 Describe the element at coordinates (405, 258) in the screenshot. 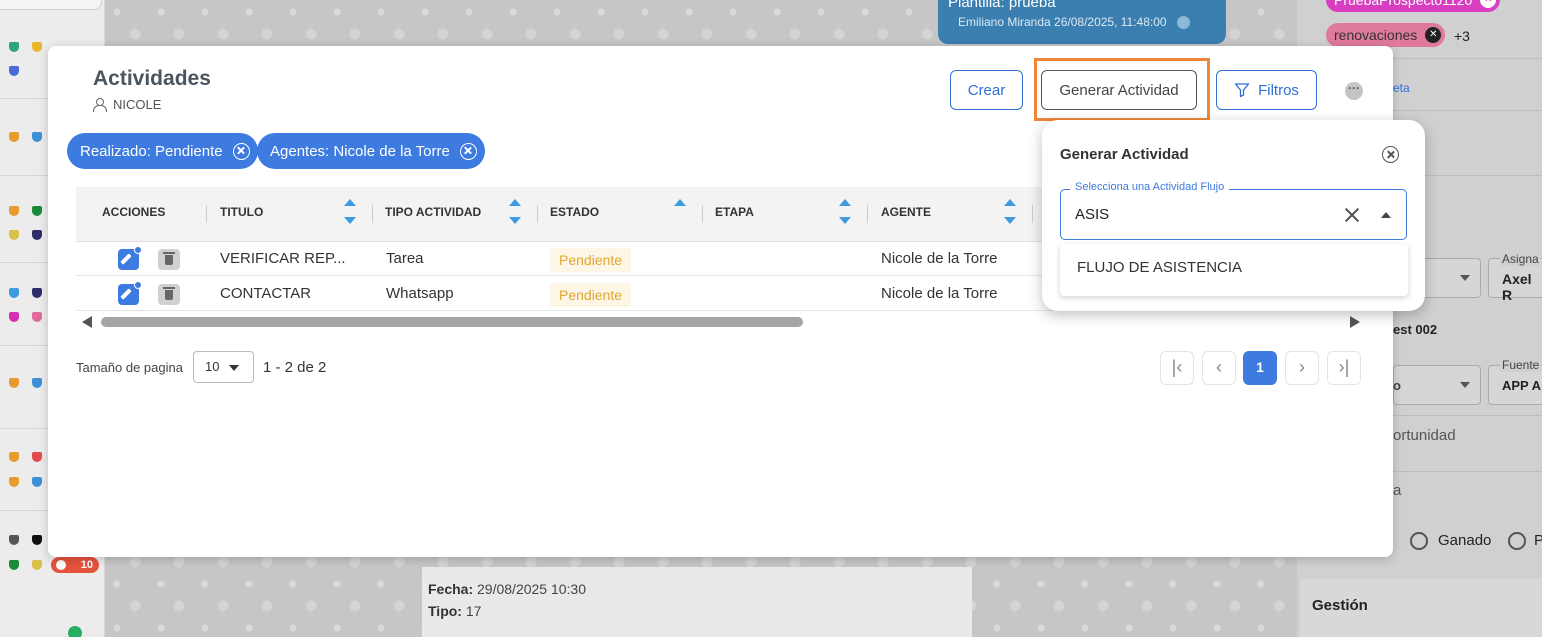

I see `cell-tipo: Tarea` at that location.